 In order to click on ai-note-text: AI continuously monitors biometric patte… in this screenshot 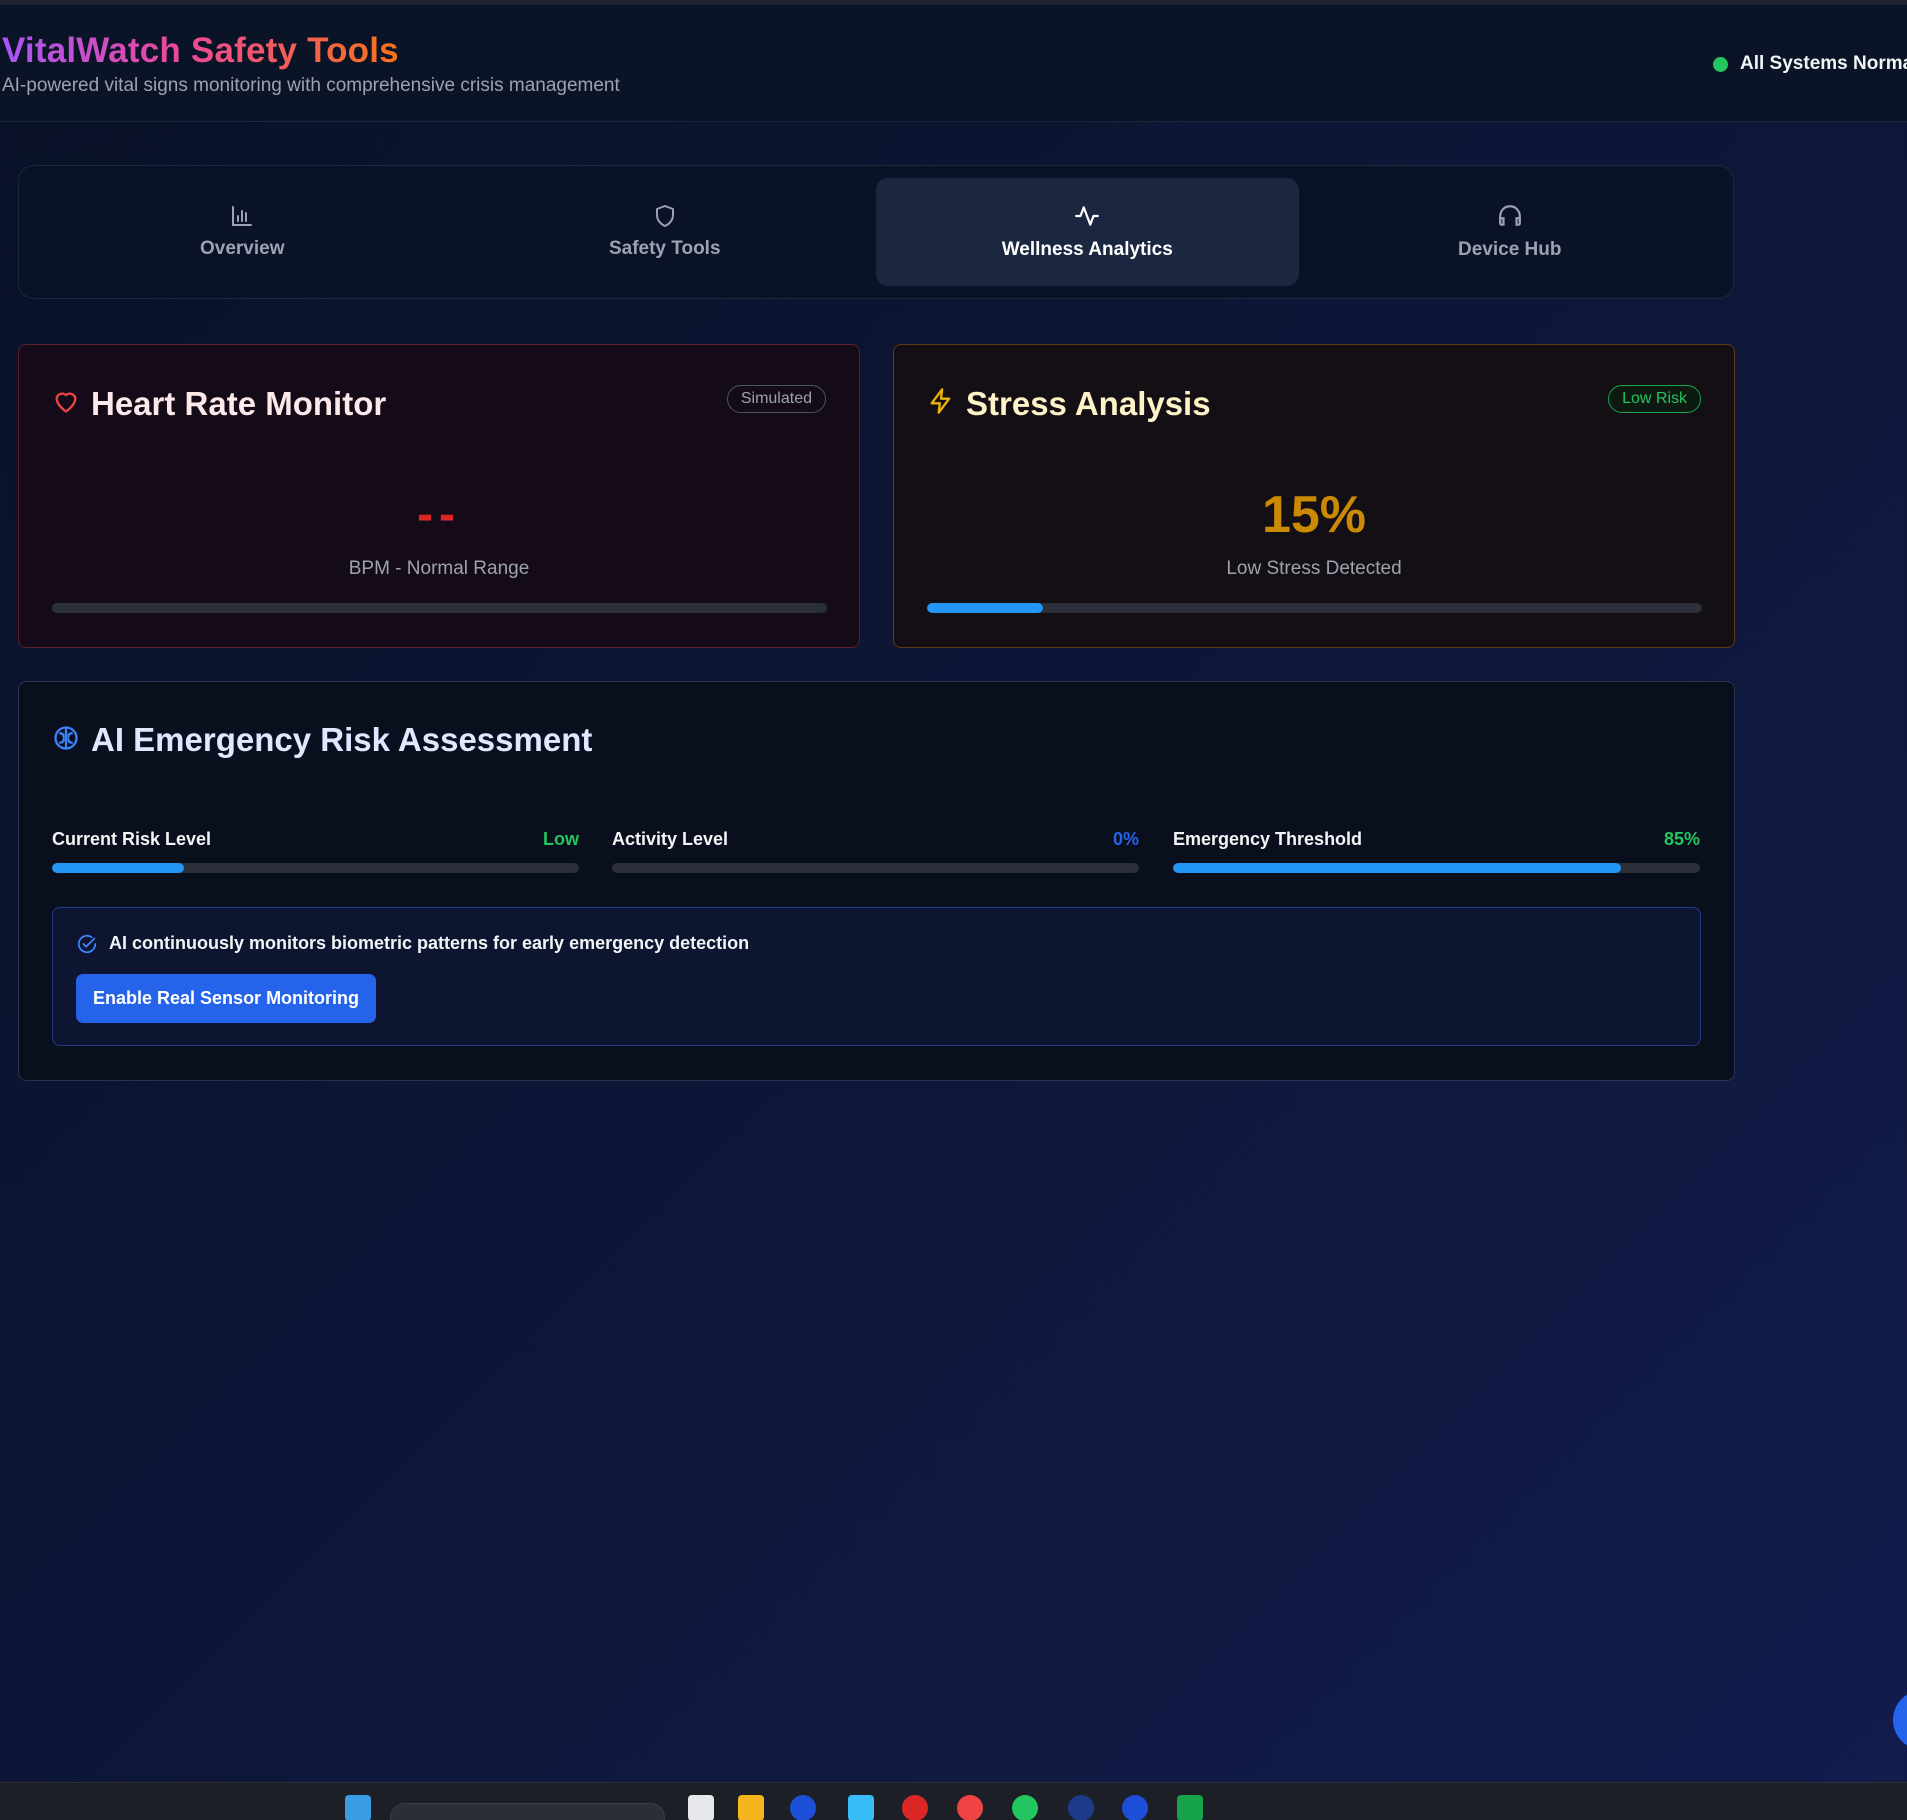, I will do `click(429, 943)`.